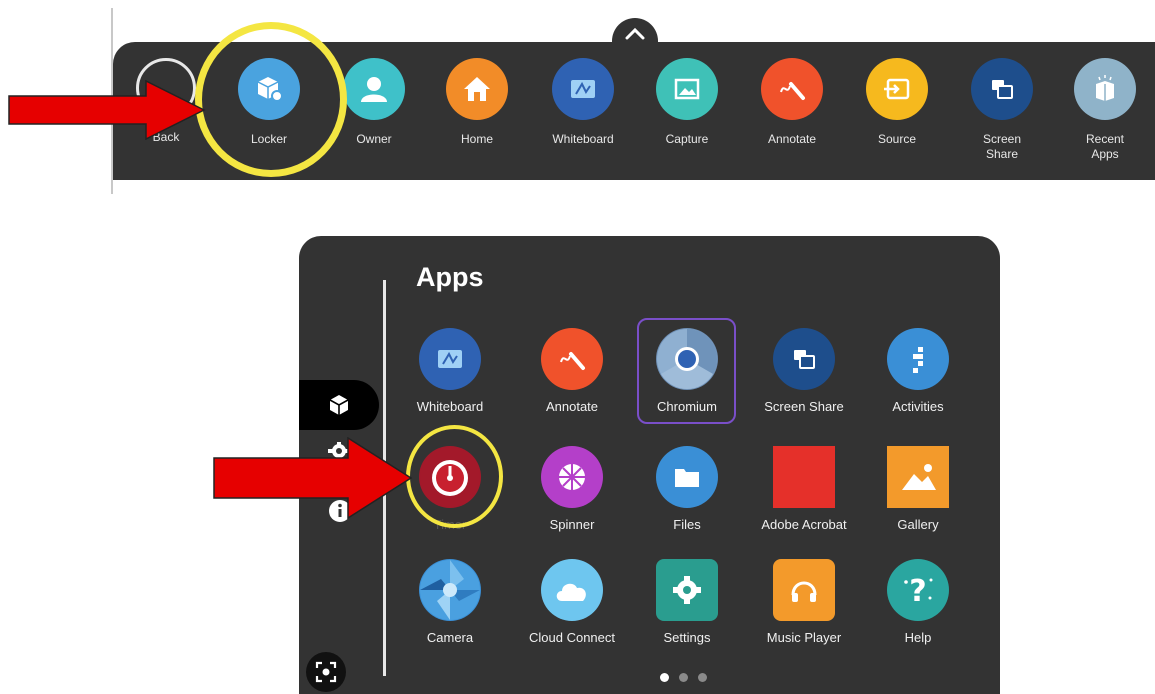 This screenshot has height=694, width=1155. I want to click on app-label: Whiteboard, so click(450, 406).